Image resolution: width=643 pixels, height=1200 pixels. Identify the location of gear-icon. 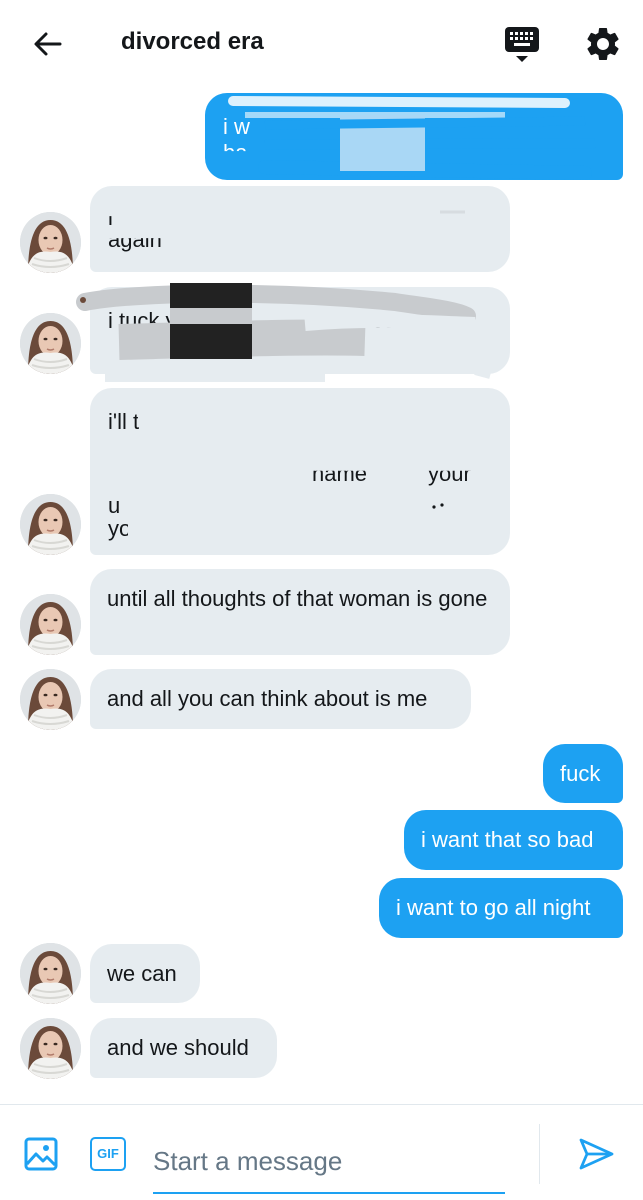
(603, 44).